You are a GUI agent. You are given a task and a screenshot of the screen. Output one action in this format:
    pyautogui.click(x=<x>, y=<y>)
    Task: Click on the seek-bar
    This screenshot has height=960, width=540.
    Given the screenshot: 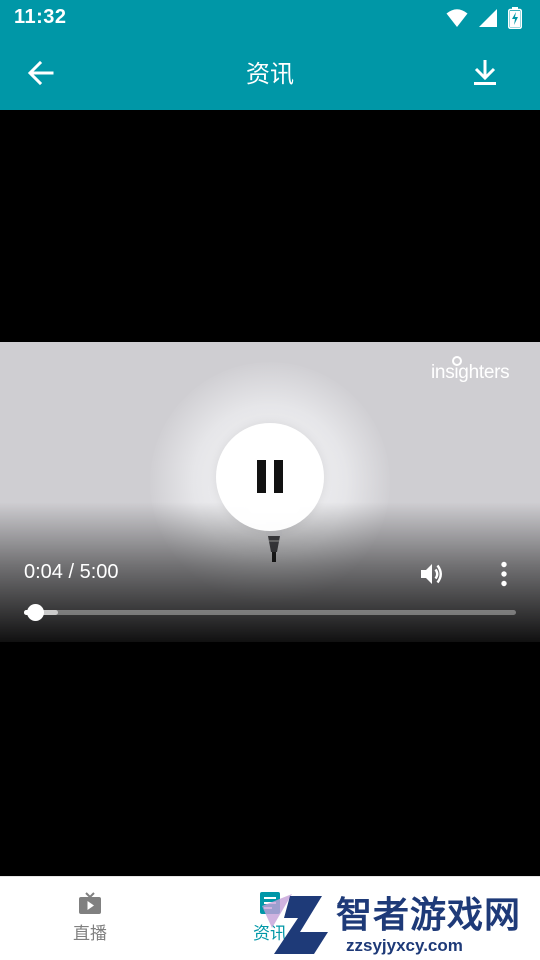 What is the action you would take?
    pyautogui.click(x=270, y=612)
    